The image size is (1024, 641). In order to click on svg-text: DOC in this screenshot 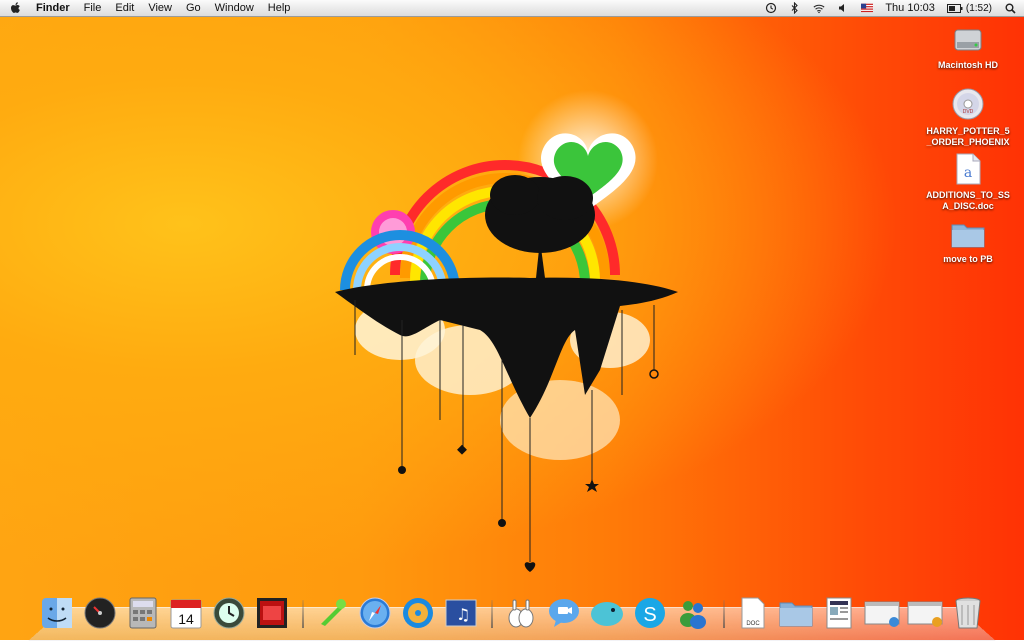, I will do `click(753, 624)`.